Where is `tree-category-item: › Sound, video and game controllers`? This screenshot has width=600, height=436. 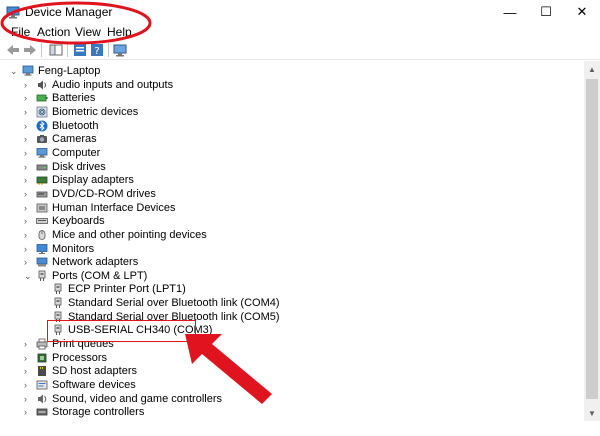
tree-category-item: › Sound, video and game controllers is located at coordinates (290, 399).